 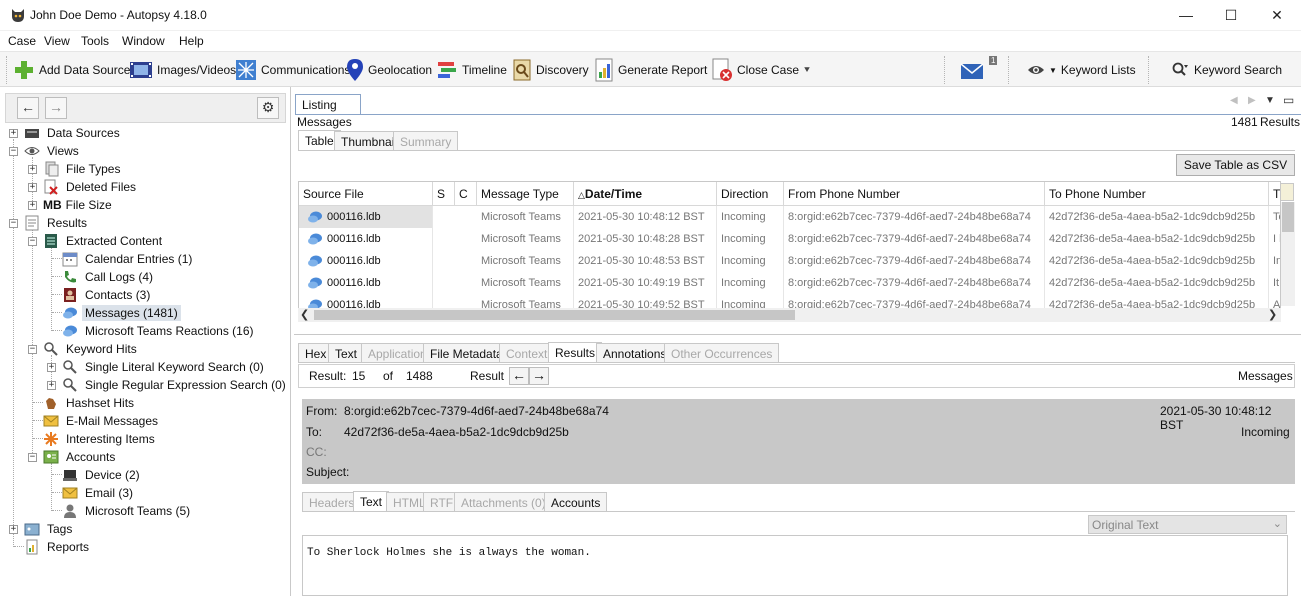 I want to click on tree-item-teams-reactions: Microsoft Teams Reactions (16), so click(x=159, y=331).